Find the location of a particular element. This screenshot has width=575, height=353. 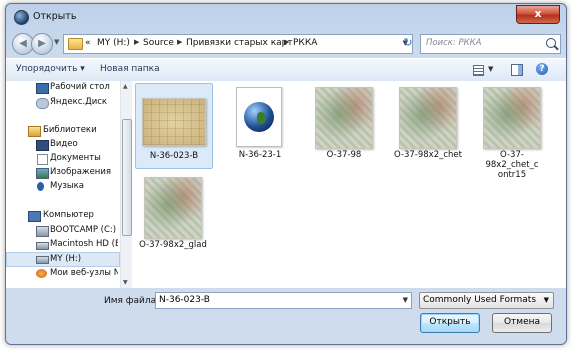

file-item: O-37-98 is located at coordinates (344, 125).